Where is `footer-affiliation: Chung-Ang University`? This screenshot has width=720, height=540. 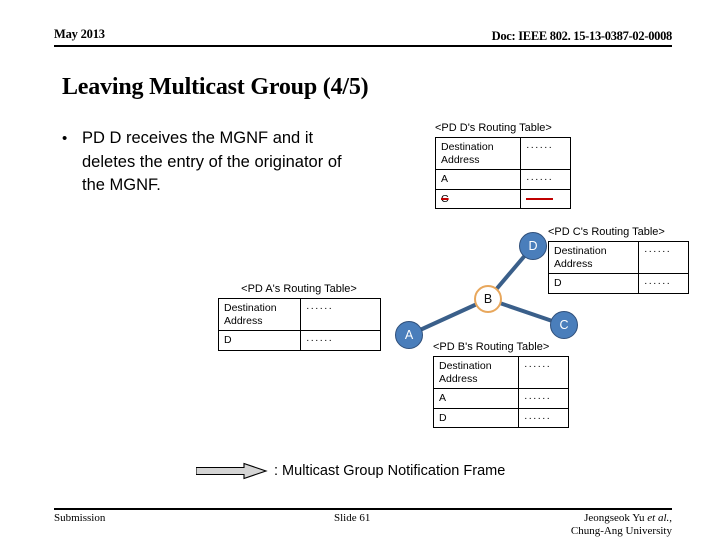 footer-affiliation: Chung-Ang University is located at coordinates (621, 531).